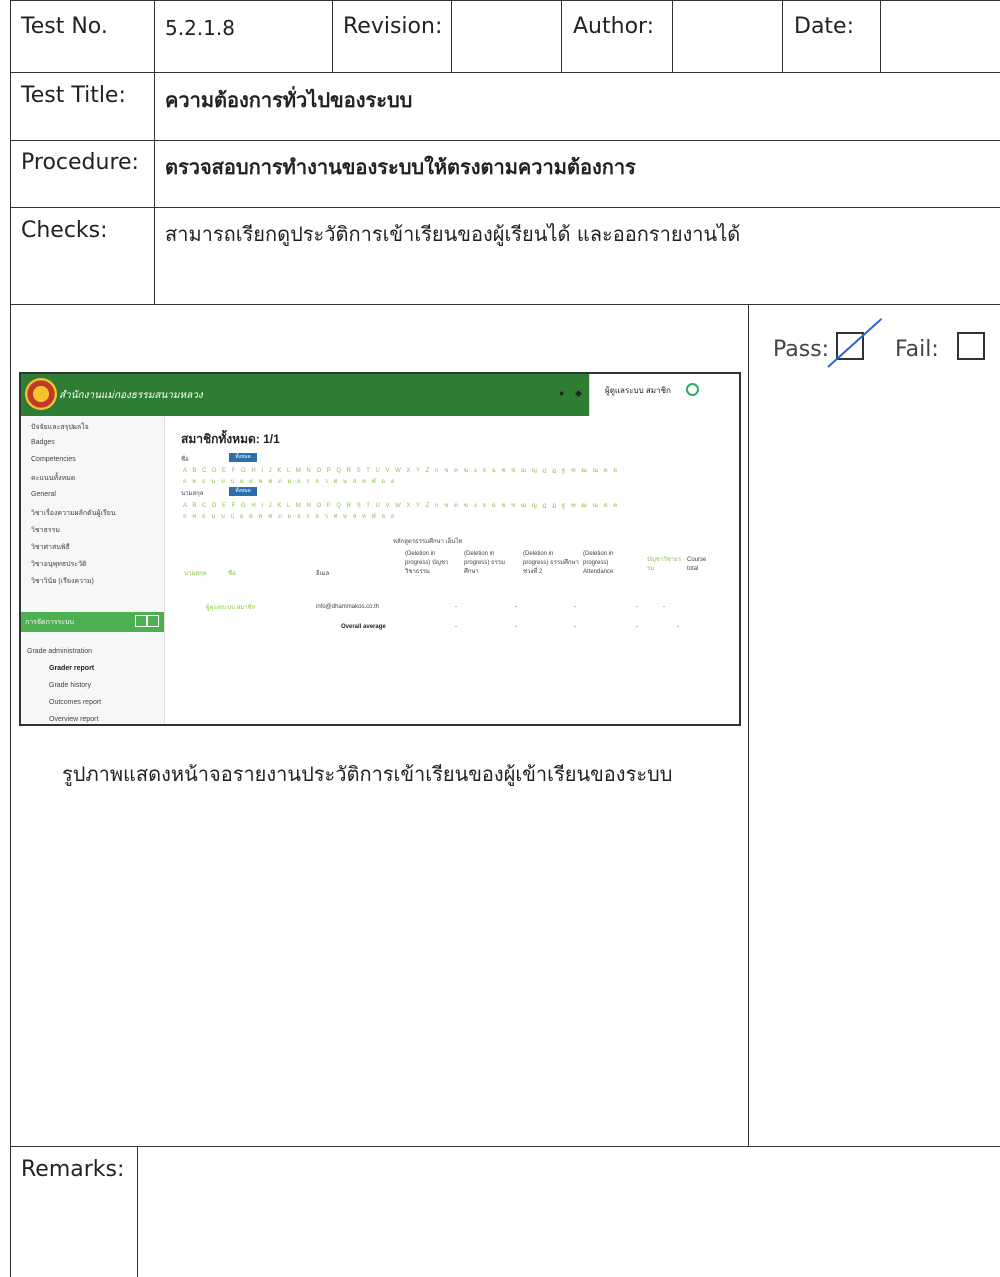  What do you see at coordinates (432, 563) in the screenshot?
I see `grade-column-header: (Deletion in progress) บัญชาวิชาธรรม` at bounding box center [432, 563].